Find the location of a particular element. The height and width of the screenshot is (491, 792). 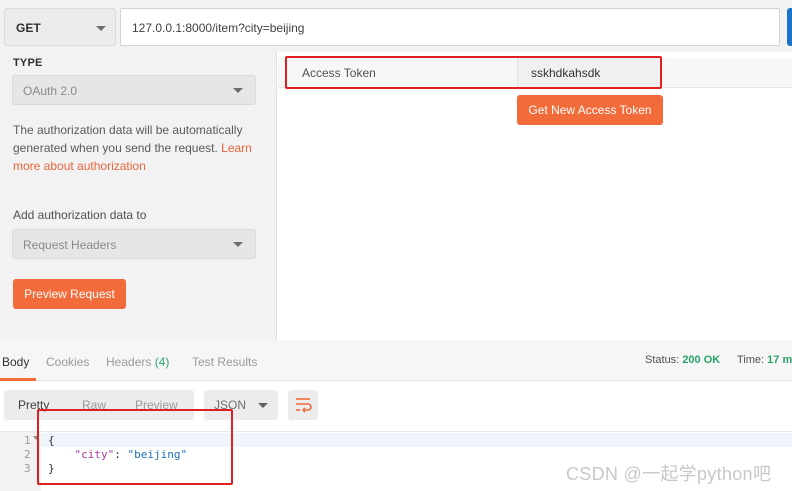

request-bar: GET 127.0.0.1:8000/item?city=beijing is located at coordinates (396, 26).